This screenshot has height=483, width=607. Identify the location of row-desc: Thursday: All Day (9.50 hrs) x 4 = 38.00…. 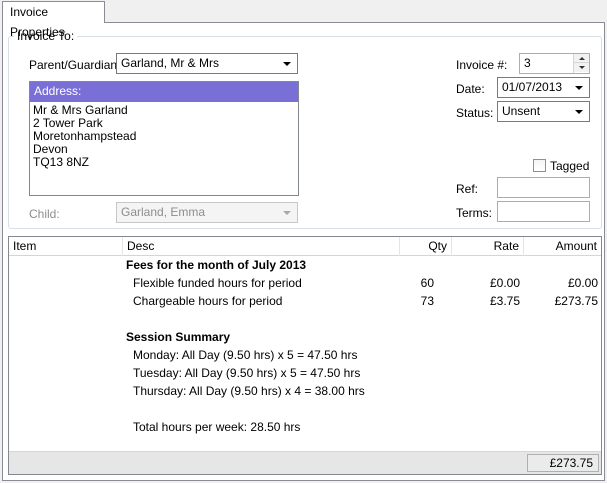
(249, 391).